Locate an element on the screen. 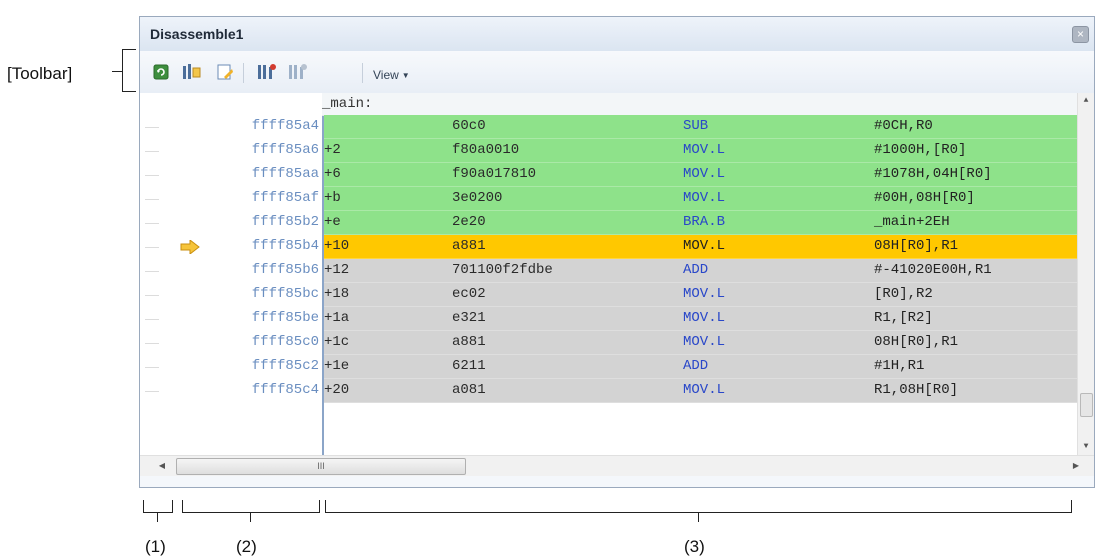 The height and width of the screenshot is (560, 1096). row-address: ffff85c2 is located at coordinates (285, 366).